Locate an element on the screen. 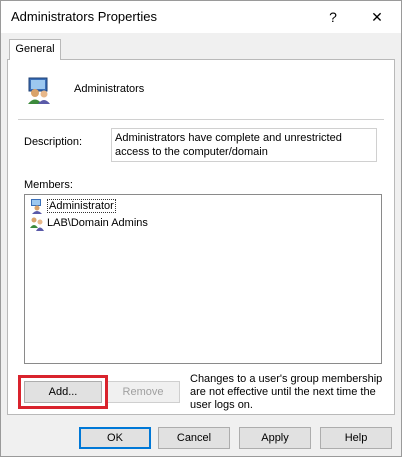 The width and height of the screenshot is (402, 457). remove-button: Remove is located at coordinates (143, 392).